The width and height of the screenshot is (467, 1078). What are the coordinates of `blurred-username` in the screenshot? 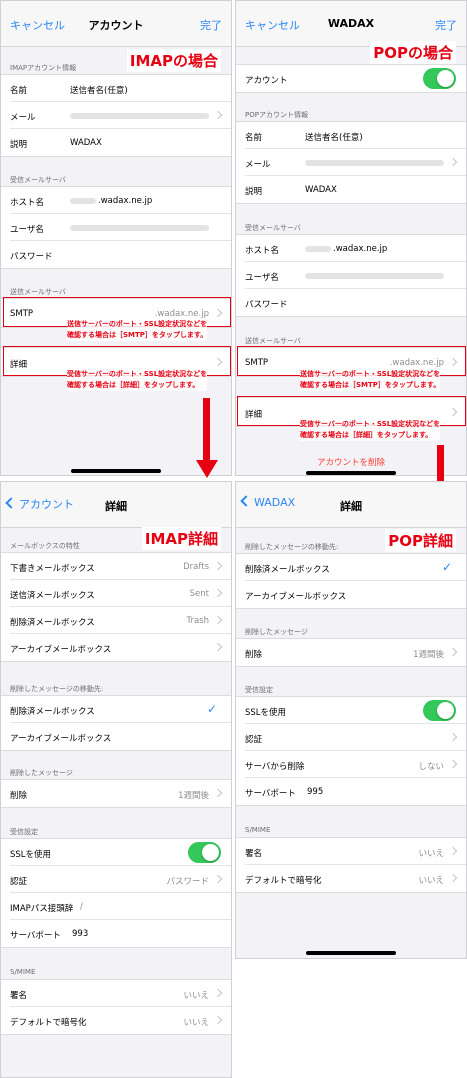 It's located at (374, 276).